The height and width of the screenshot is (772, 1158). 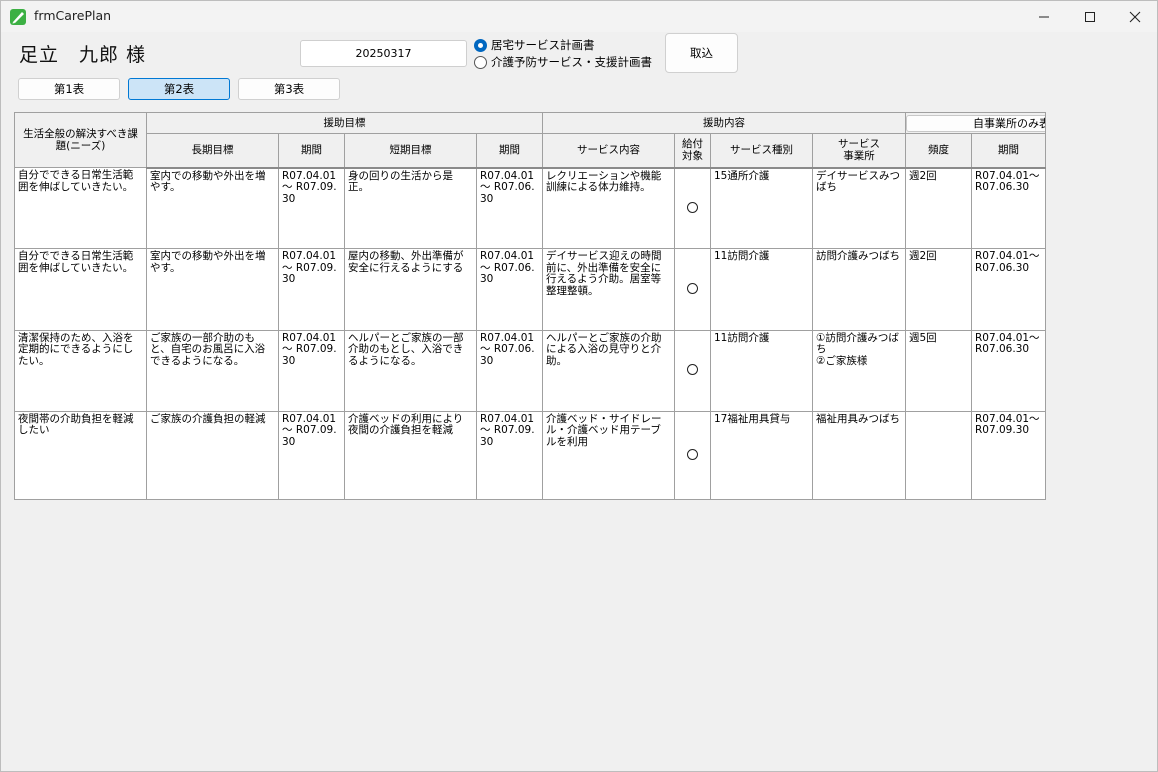 I want to click on customer-name: 足立 九郎 様, so click(x=83, y=55).